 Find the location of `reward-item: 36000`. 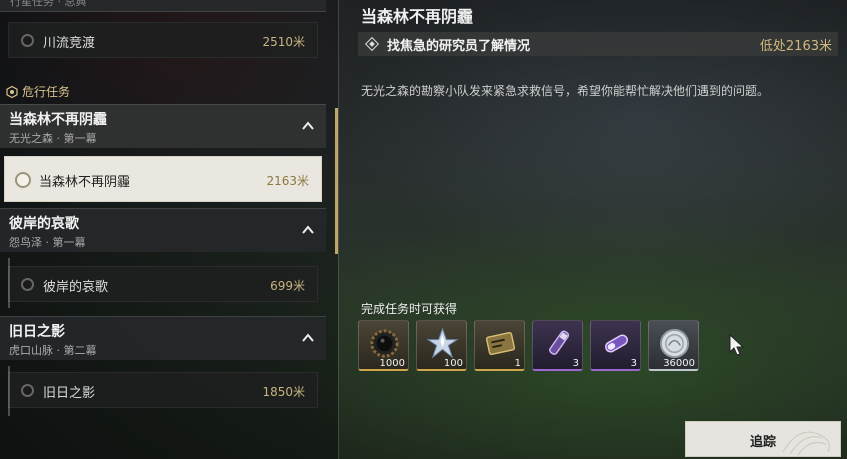

reward-item: 36000 is located at coordinates (673, 345).